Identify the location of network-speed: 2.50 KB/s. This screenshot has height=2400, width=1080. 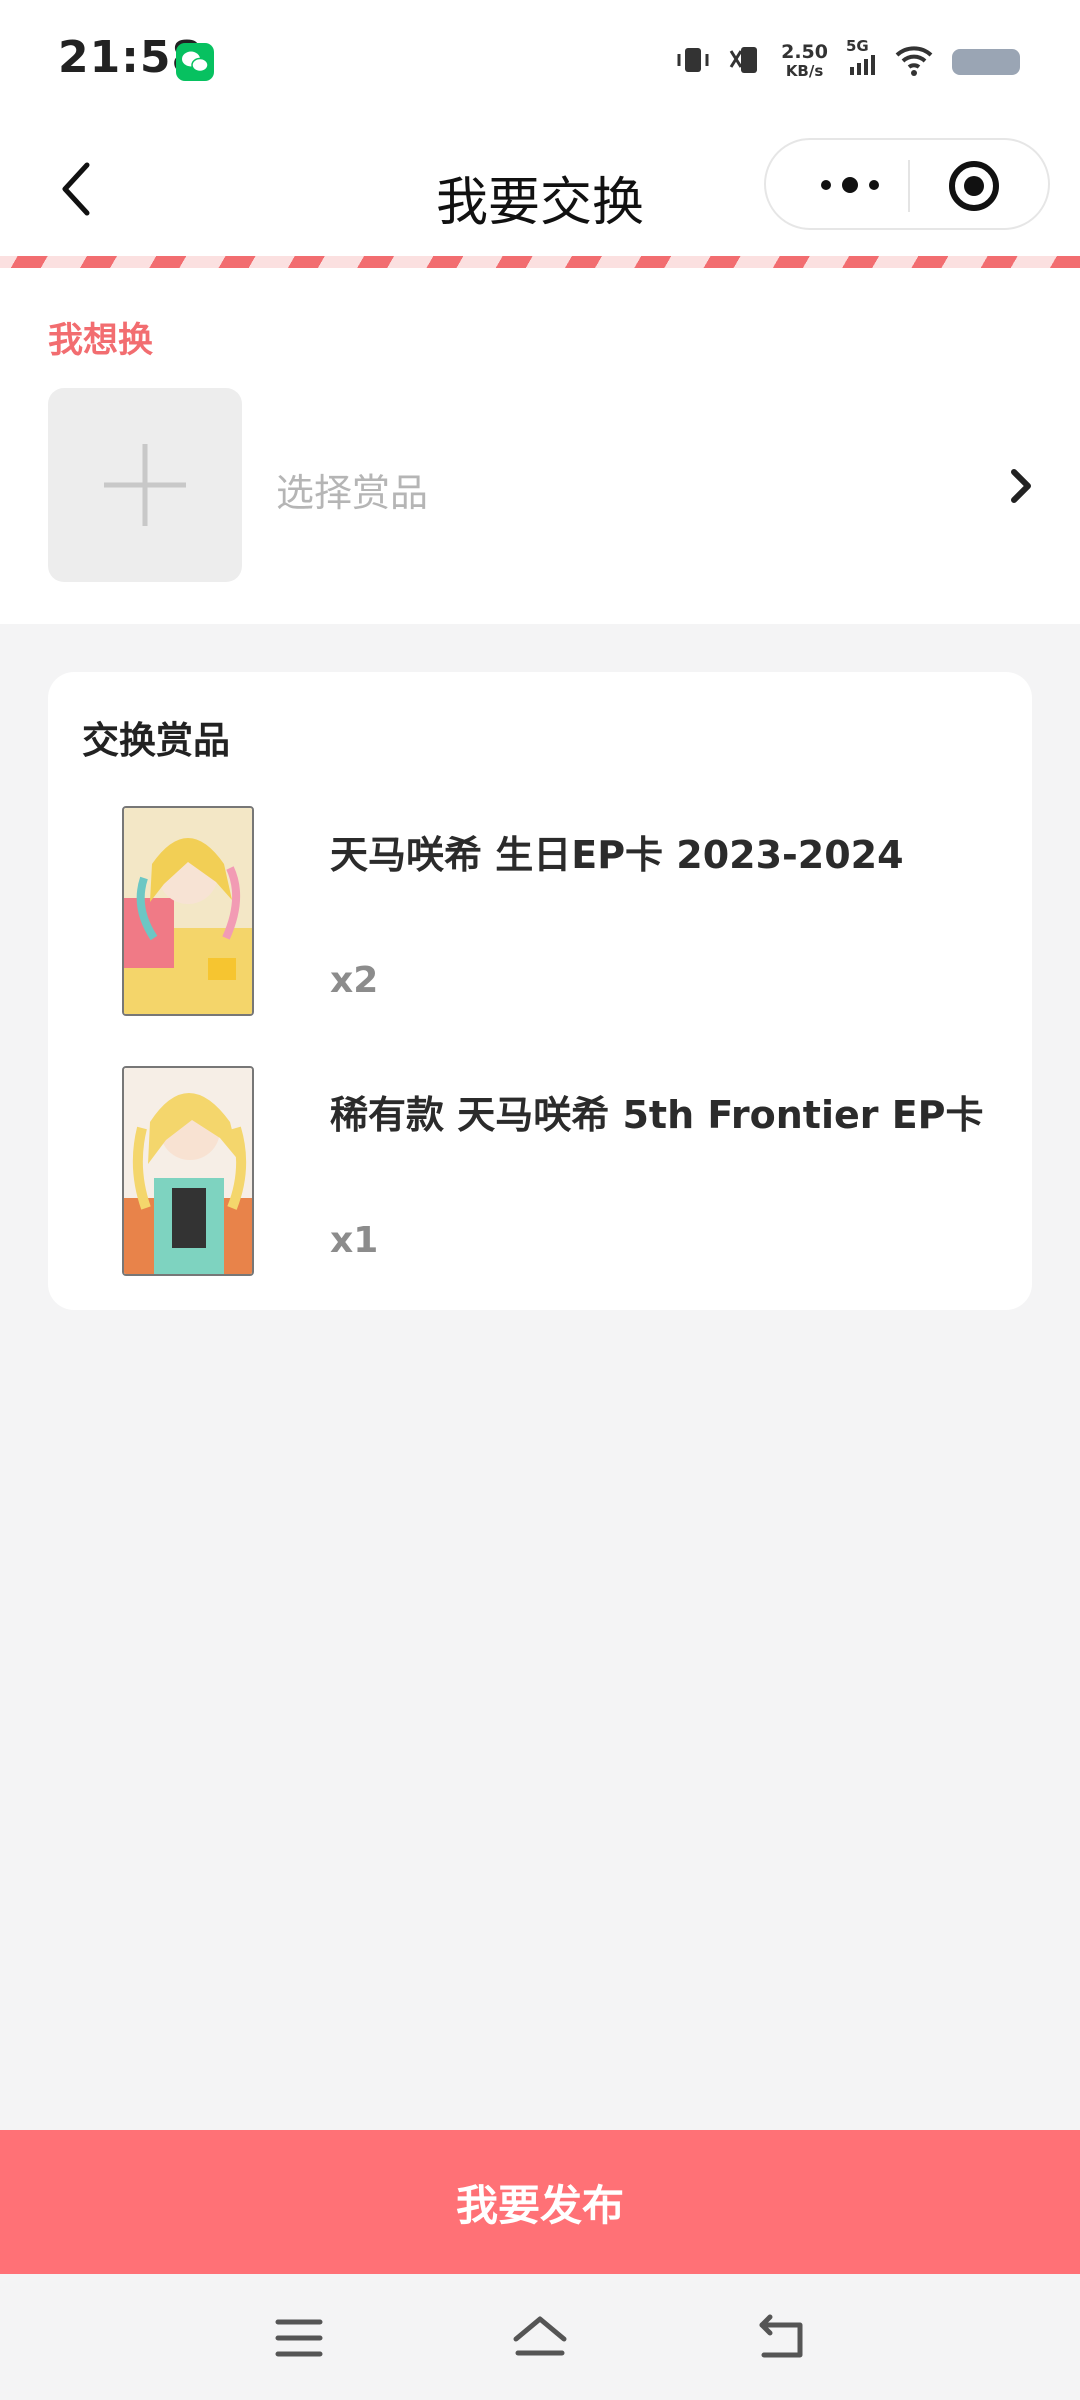
(804, 61).